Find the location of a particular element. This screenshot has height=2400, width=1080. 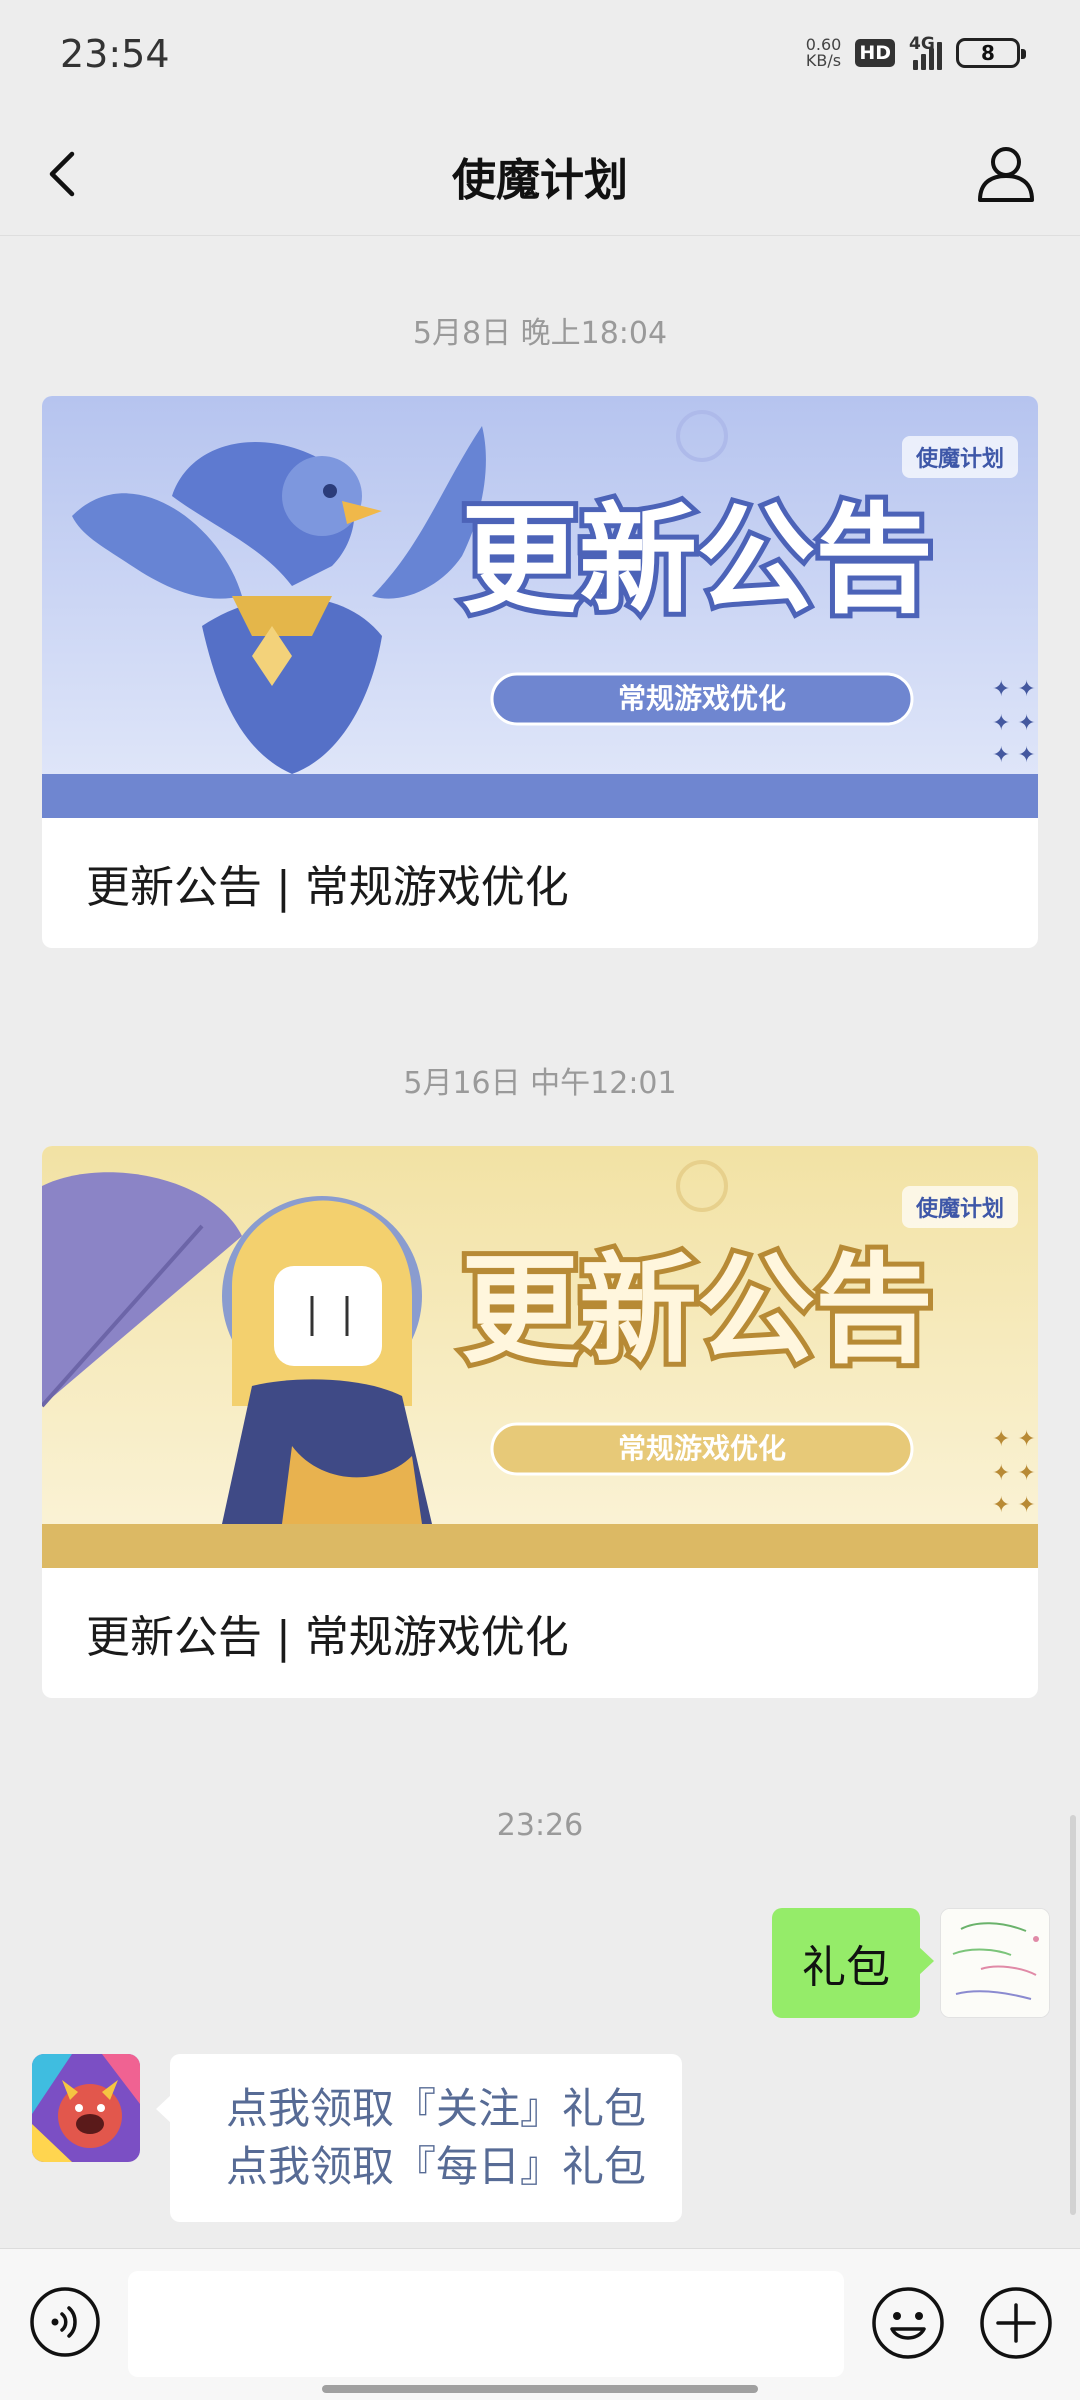

input-bar is located at coordinates (540, 2324).